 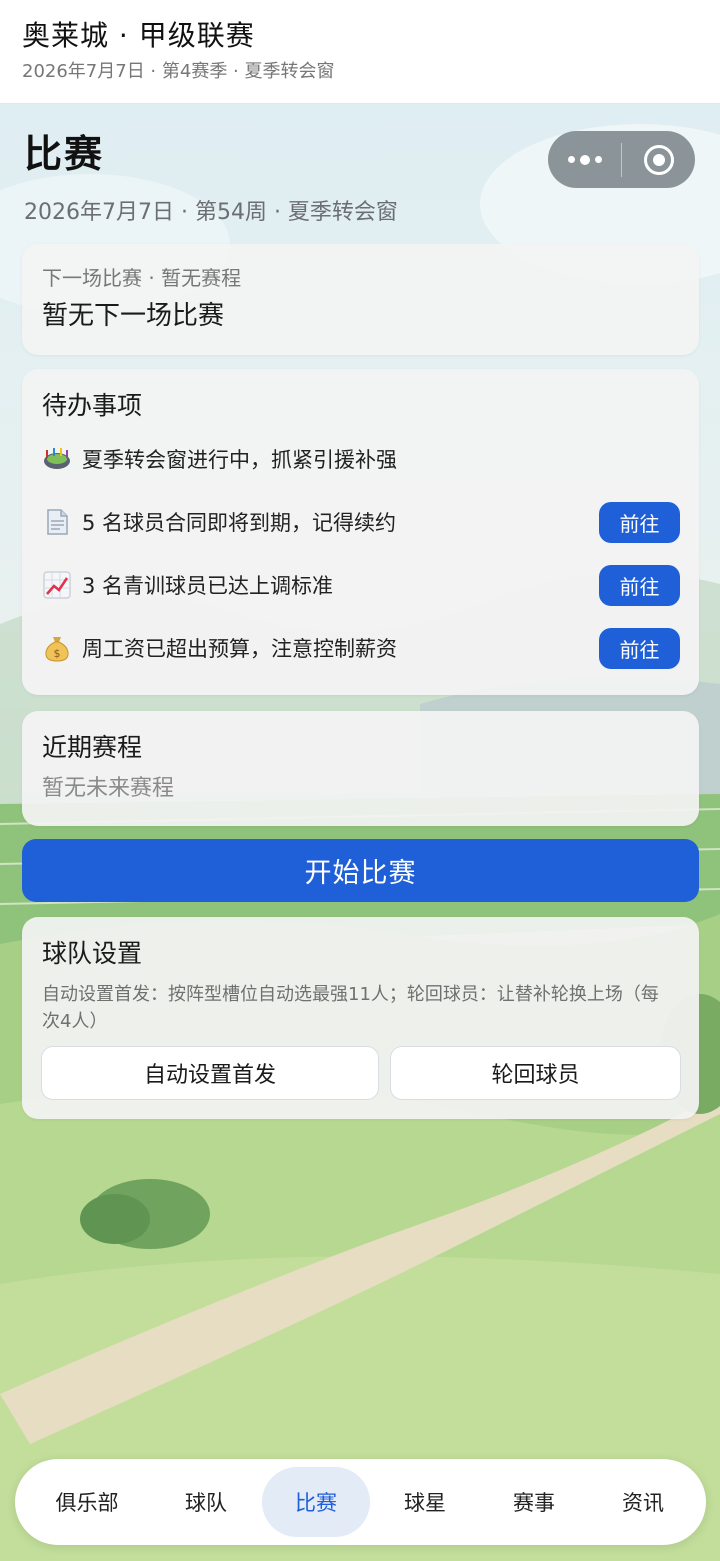 I want to click on stadium-icon, so click(x=57, y=459).